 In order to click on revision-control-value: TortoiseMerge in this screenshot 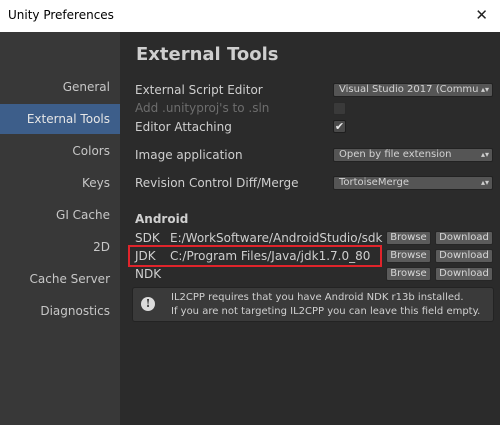, I will do `click(374, 182)`.